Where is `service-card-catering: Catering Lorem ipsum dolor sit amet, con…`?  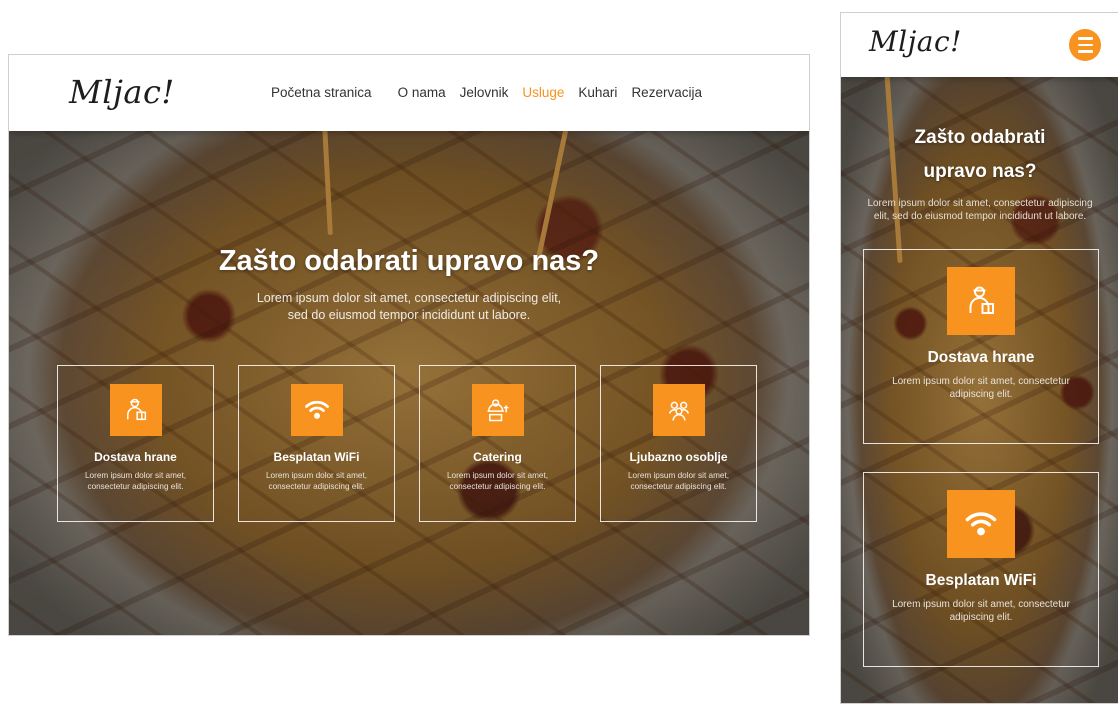 service-card-catering: Catering Lorem ipsum dolor sit amet, con… is located at coordinates (497, 443).